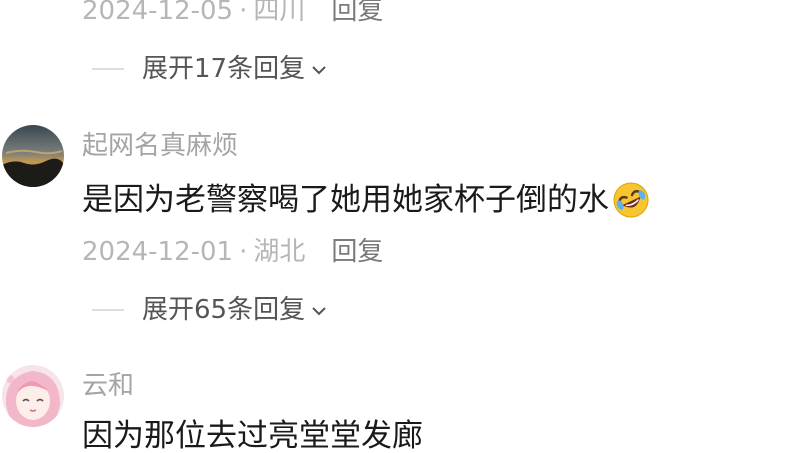 The image size is (805, 453). I want to click on expand-replies-label: 展开65条回复, so click(224, 310).